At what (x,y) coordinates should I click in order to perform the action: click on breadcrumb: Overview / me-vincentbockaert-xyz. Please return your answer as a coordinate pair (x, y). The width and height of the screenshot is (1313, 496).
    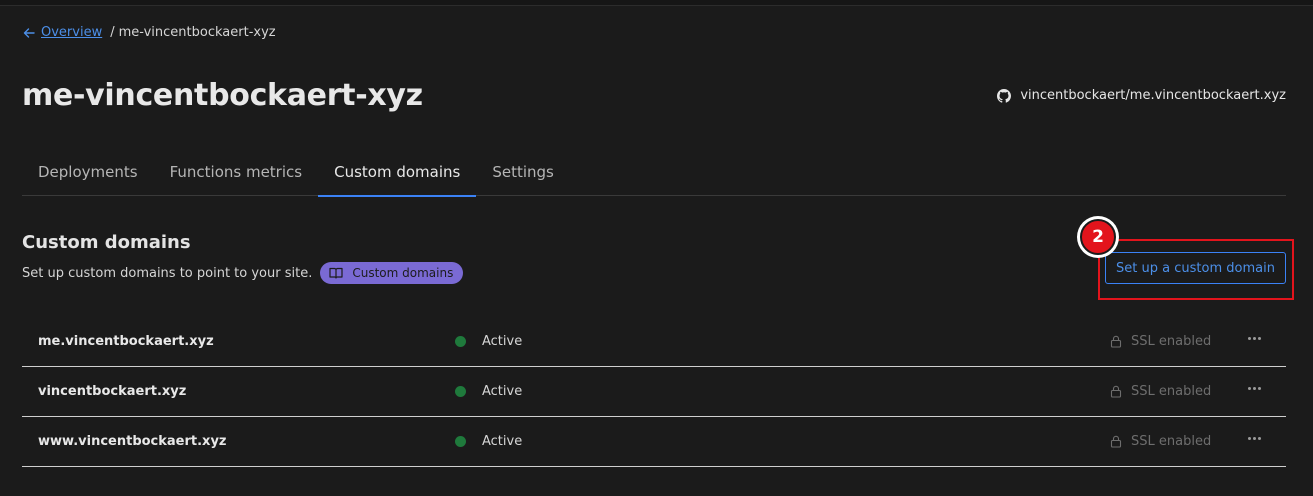
    Looking at the image, I should click on (149, 32).